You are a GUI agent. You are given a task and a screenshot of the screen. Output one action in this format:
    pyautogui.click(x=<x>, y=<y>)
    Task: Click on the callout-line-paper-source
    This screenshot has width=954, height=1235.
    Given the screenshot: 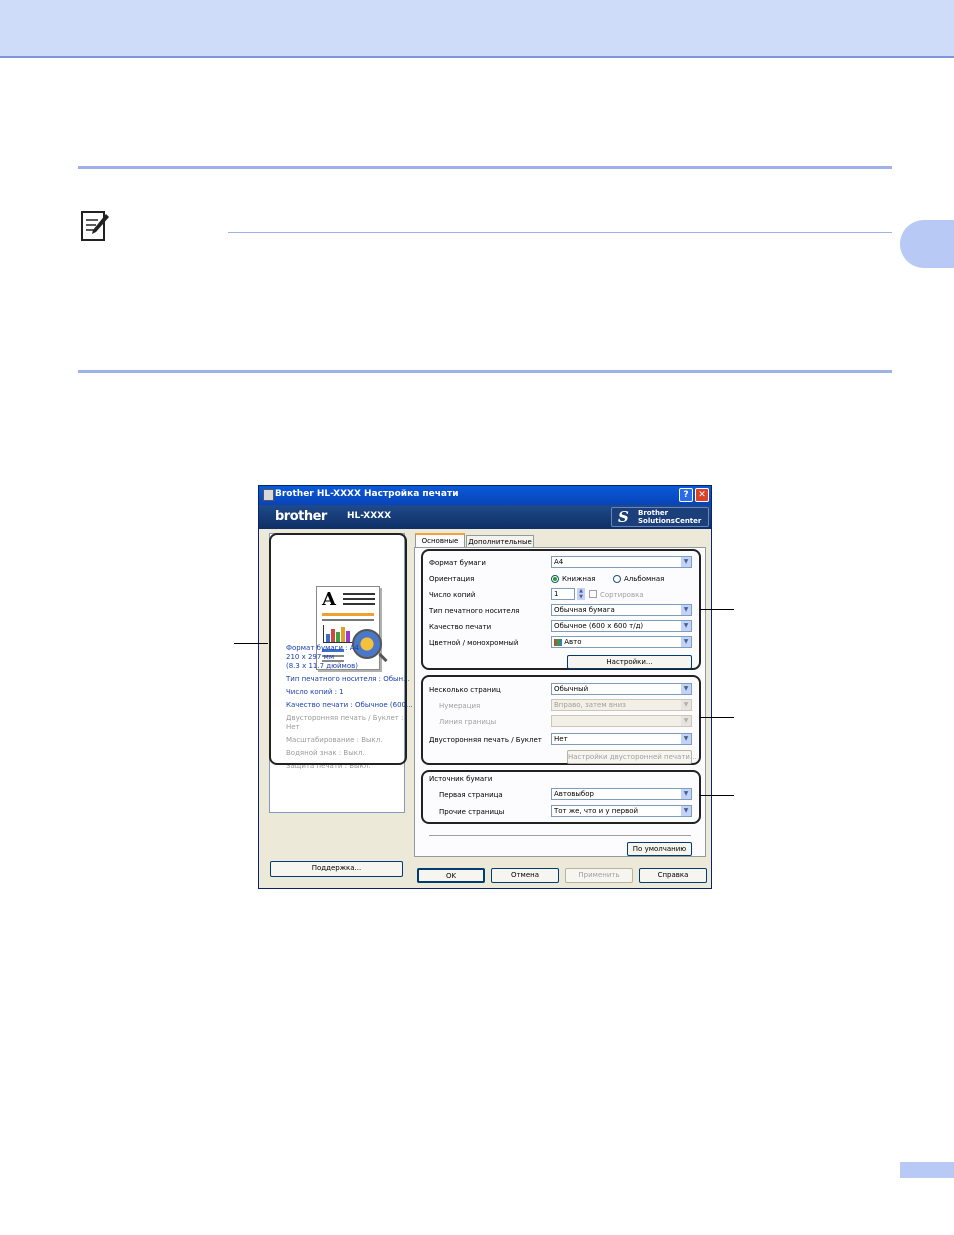 What is the action you would take?
    pyautogui.click(x=717, y=795)
    